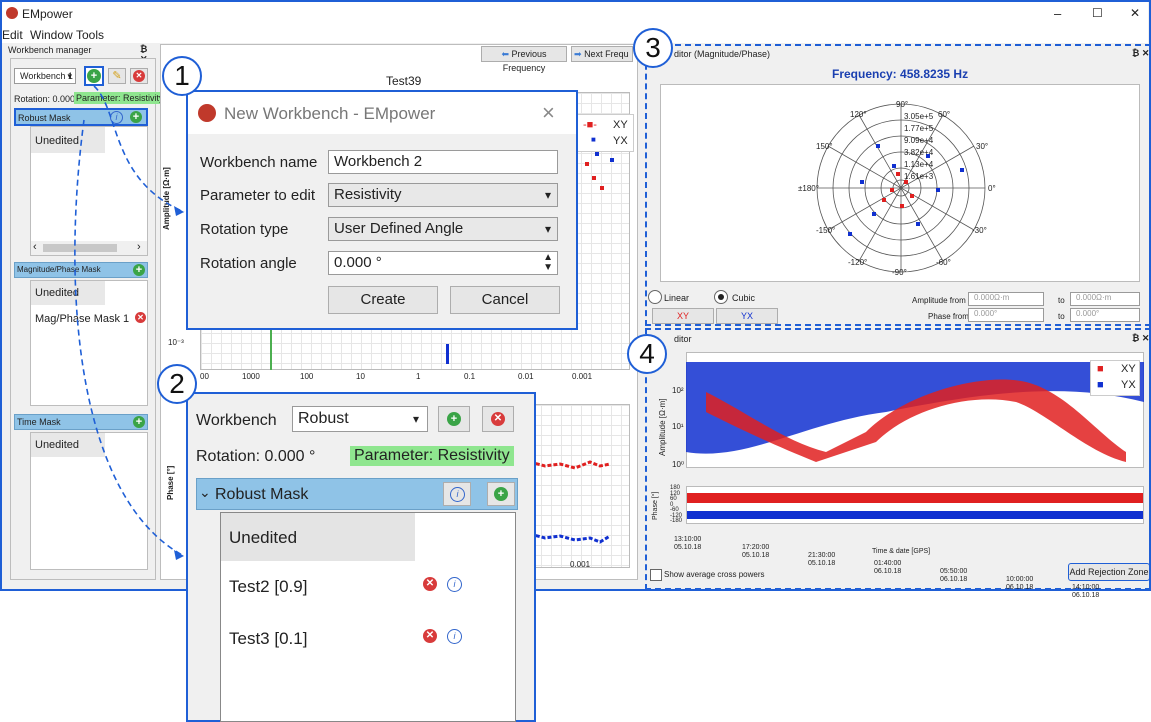  What do you see at coordinates (182, 76) in the screenshot?
I see `callout-1: 1` at bounding box center [182, 76].